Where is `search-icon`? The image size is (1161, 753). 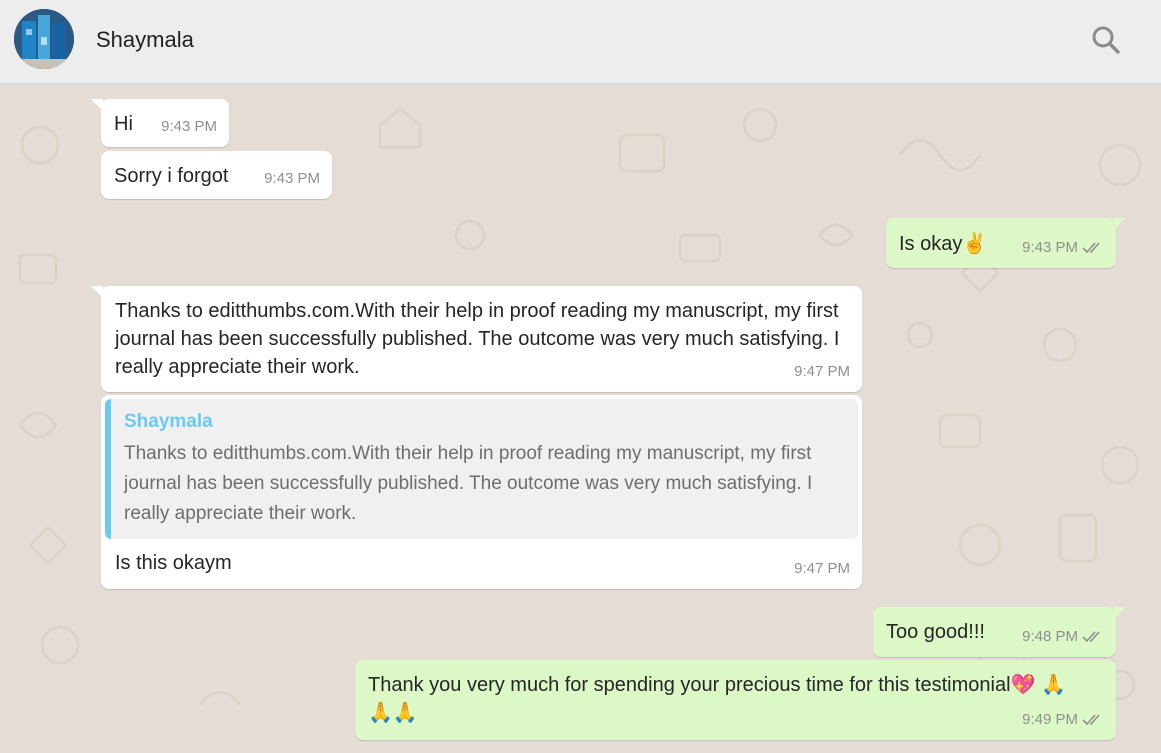 search-icon is located at coordinates (1106, 40).